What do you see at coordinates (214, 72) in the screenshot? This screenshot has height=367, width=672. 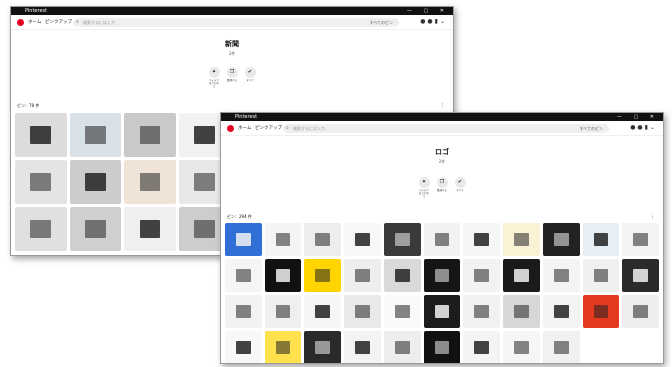 I see `wand-icon: ✦` at bounding box center [214, 72].